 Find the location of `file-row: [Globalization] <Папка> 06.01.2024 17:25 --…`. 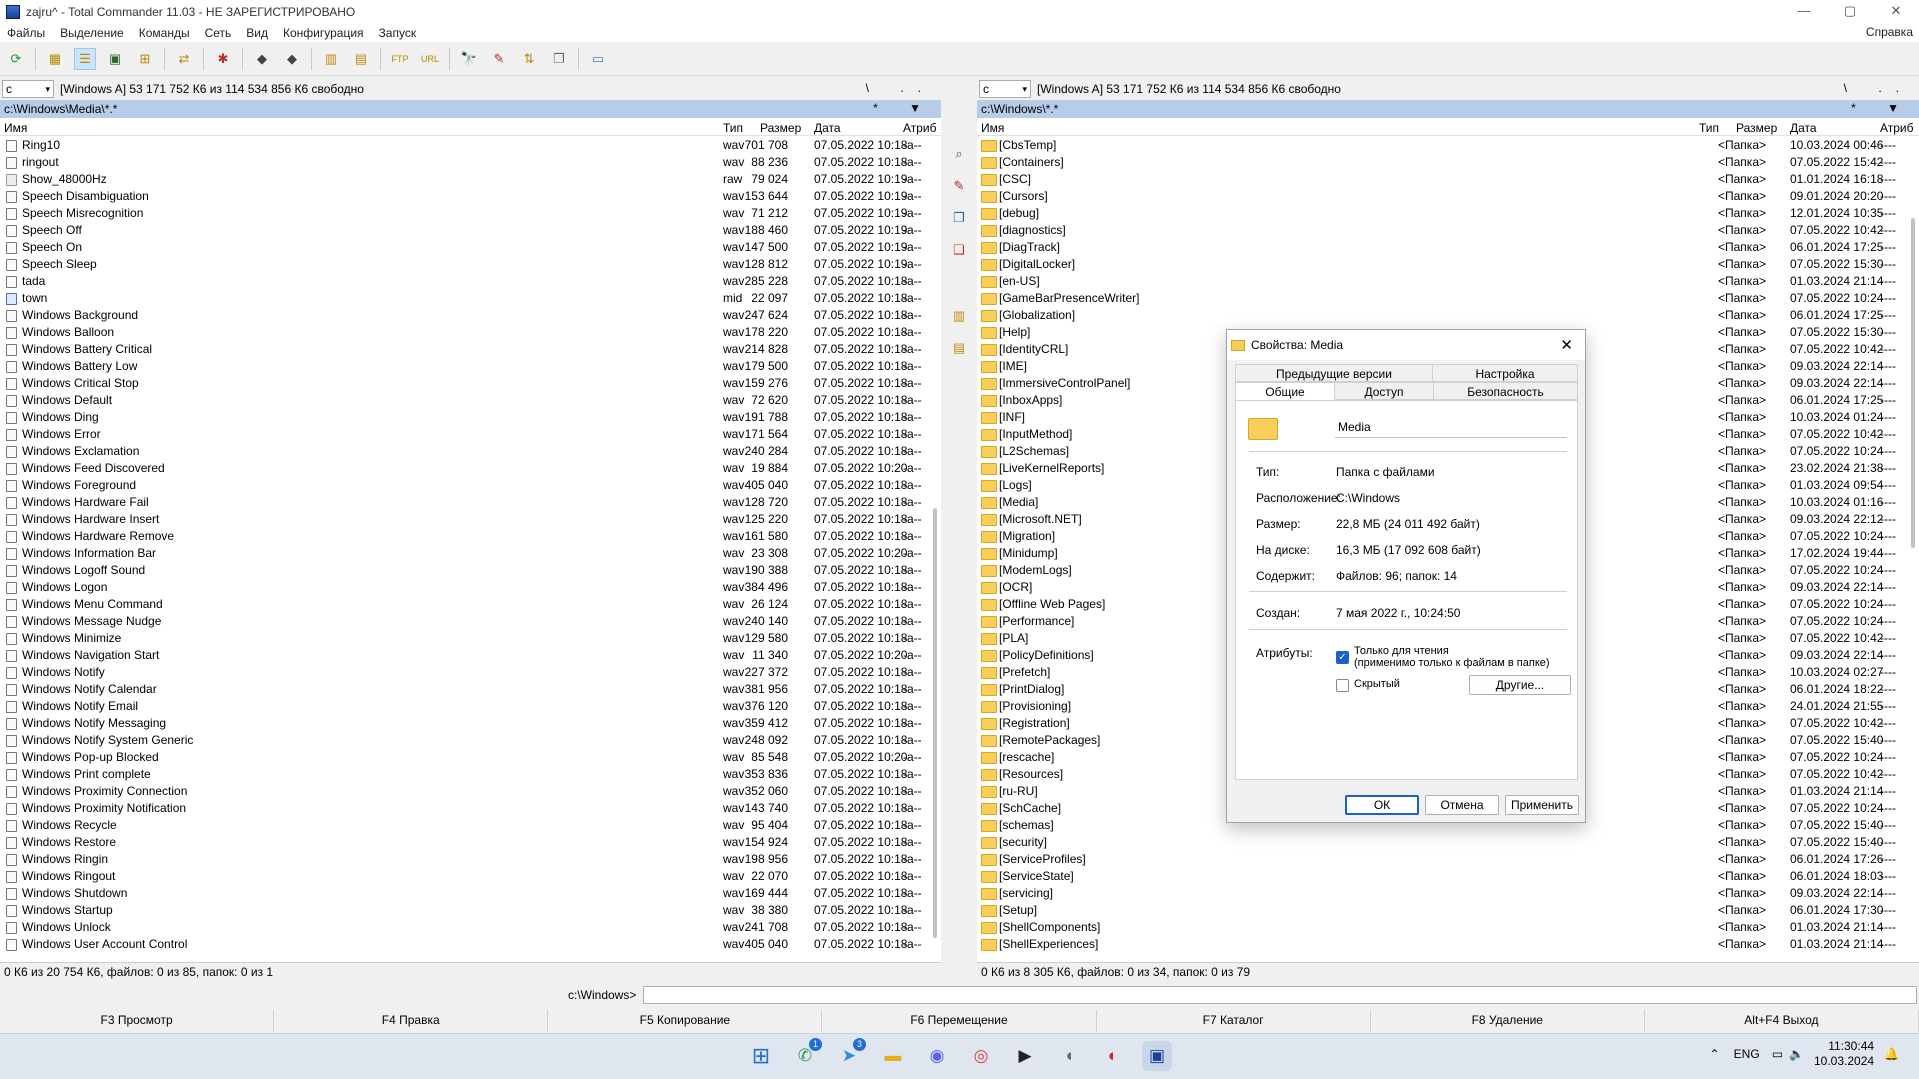

file-row: [Globalization] <Папка> 06.01.2024 17:25 --… is located at coordinates (1448, 315).